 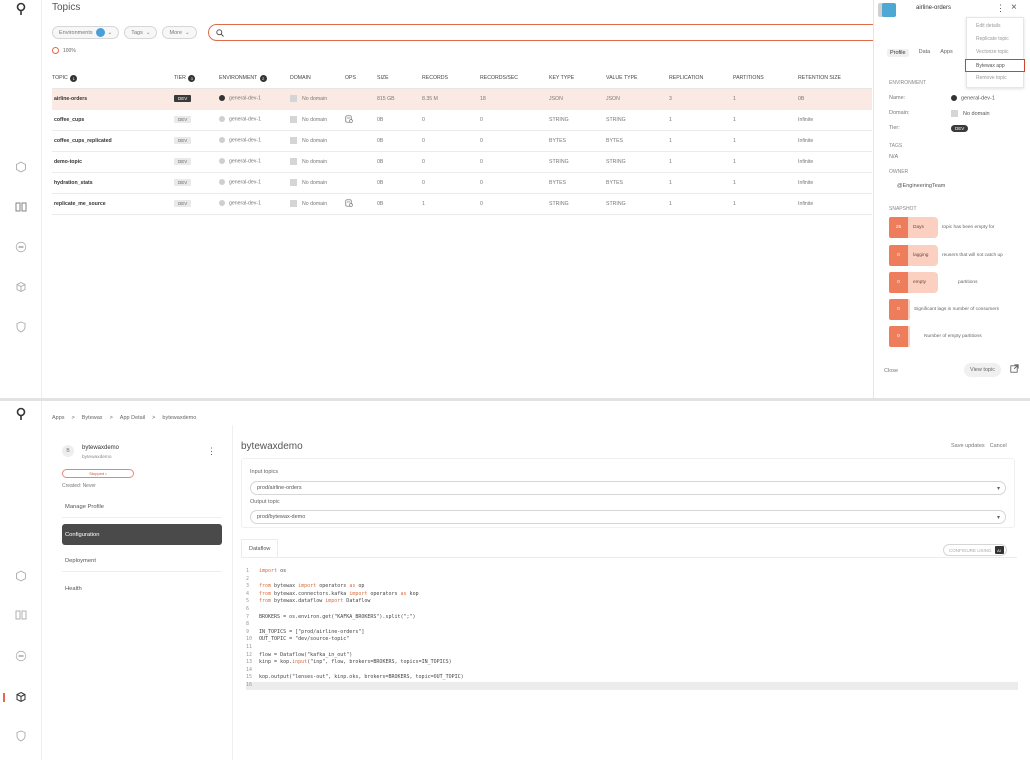 What do you see at coordinates (929, 128) in the screenshot?
I see `env-tier-row: Tier: DEV` at bounding box center [929, 128].